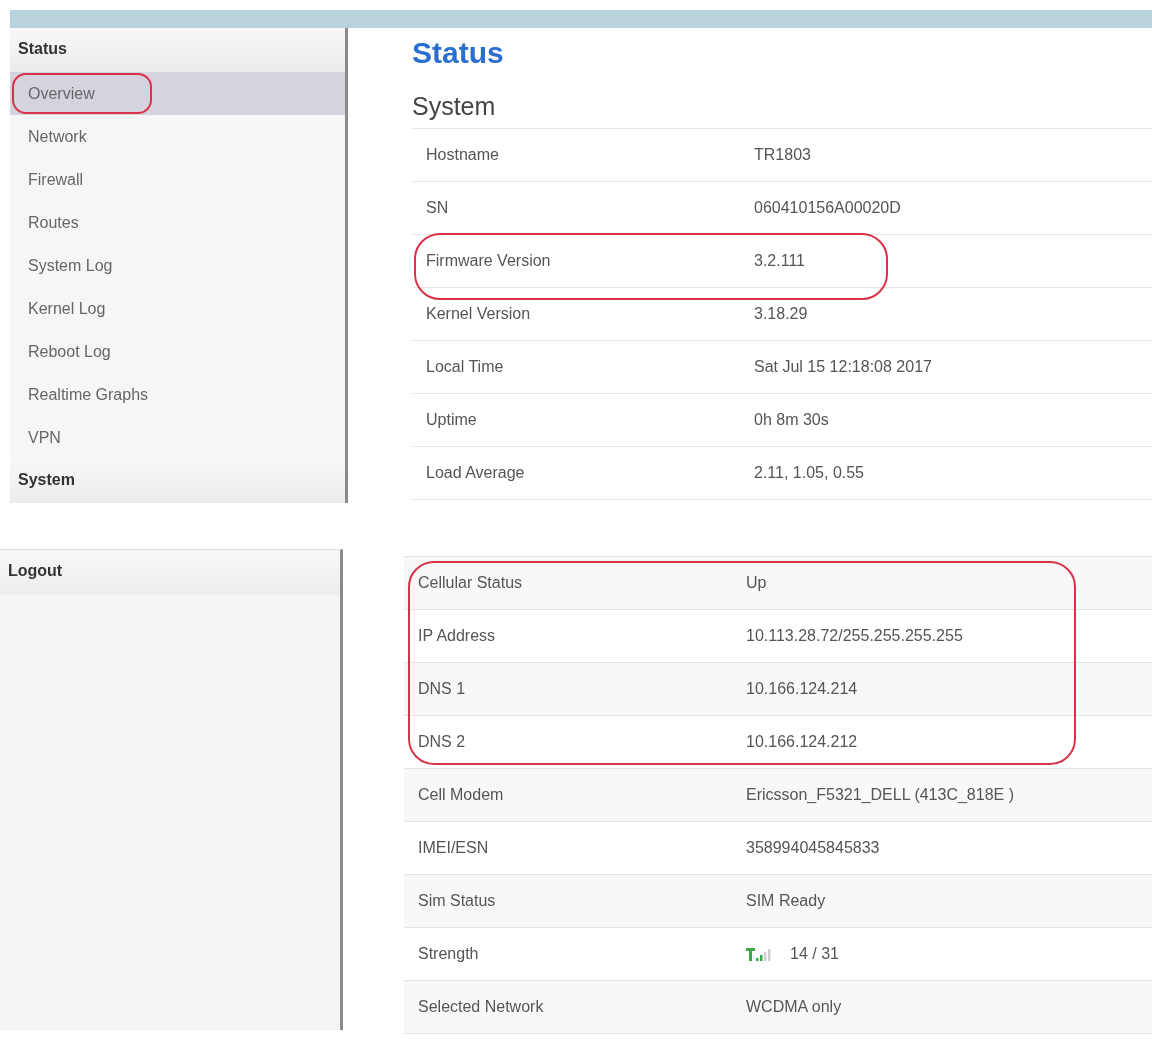 The height and width of the screenshot is (1039, 1152). What do you see at coordinates (448, 954) in the screenshot?
I see `row-label: Strength` at bounding box center [448, 954].